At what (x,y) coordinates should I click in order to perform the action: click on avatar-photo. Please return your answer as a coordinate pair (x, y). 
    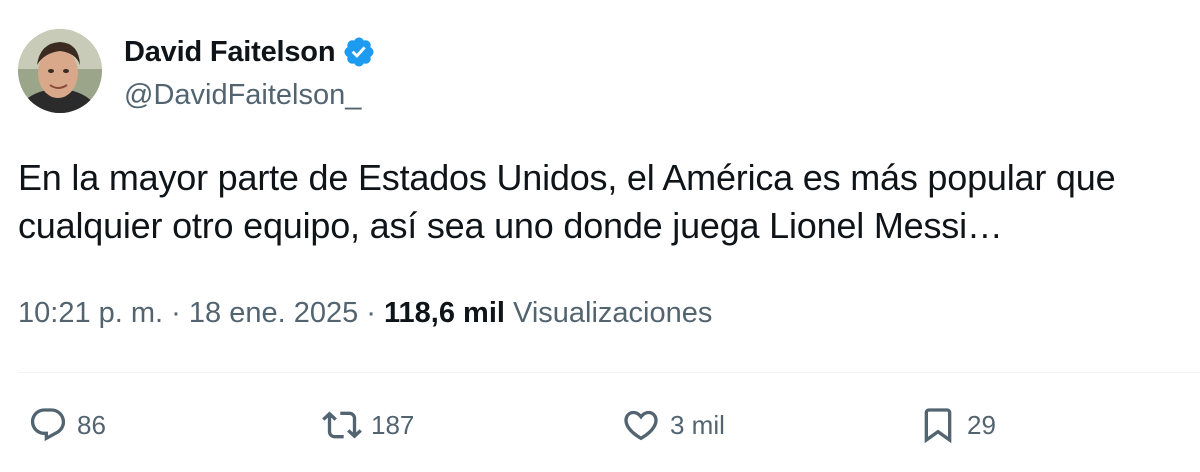
    Looking at the image, I should click on (60, 71).